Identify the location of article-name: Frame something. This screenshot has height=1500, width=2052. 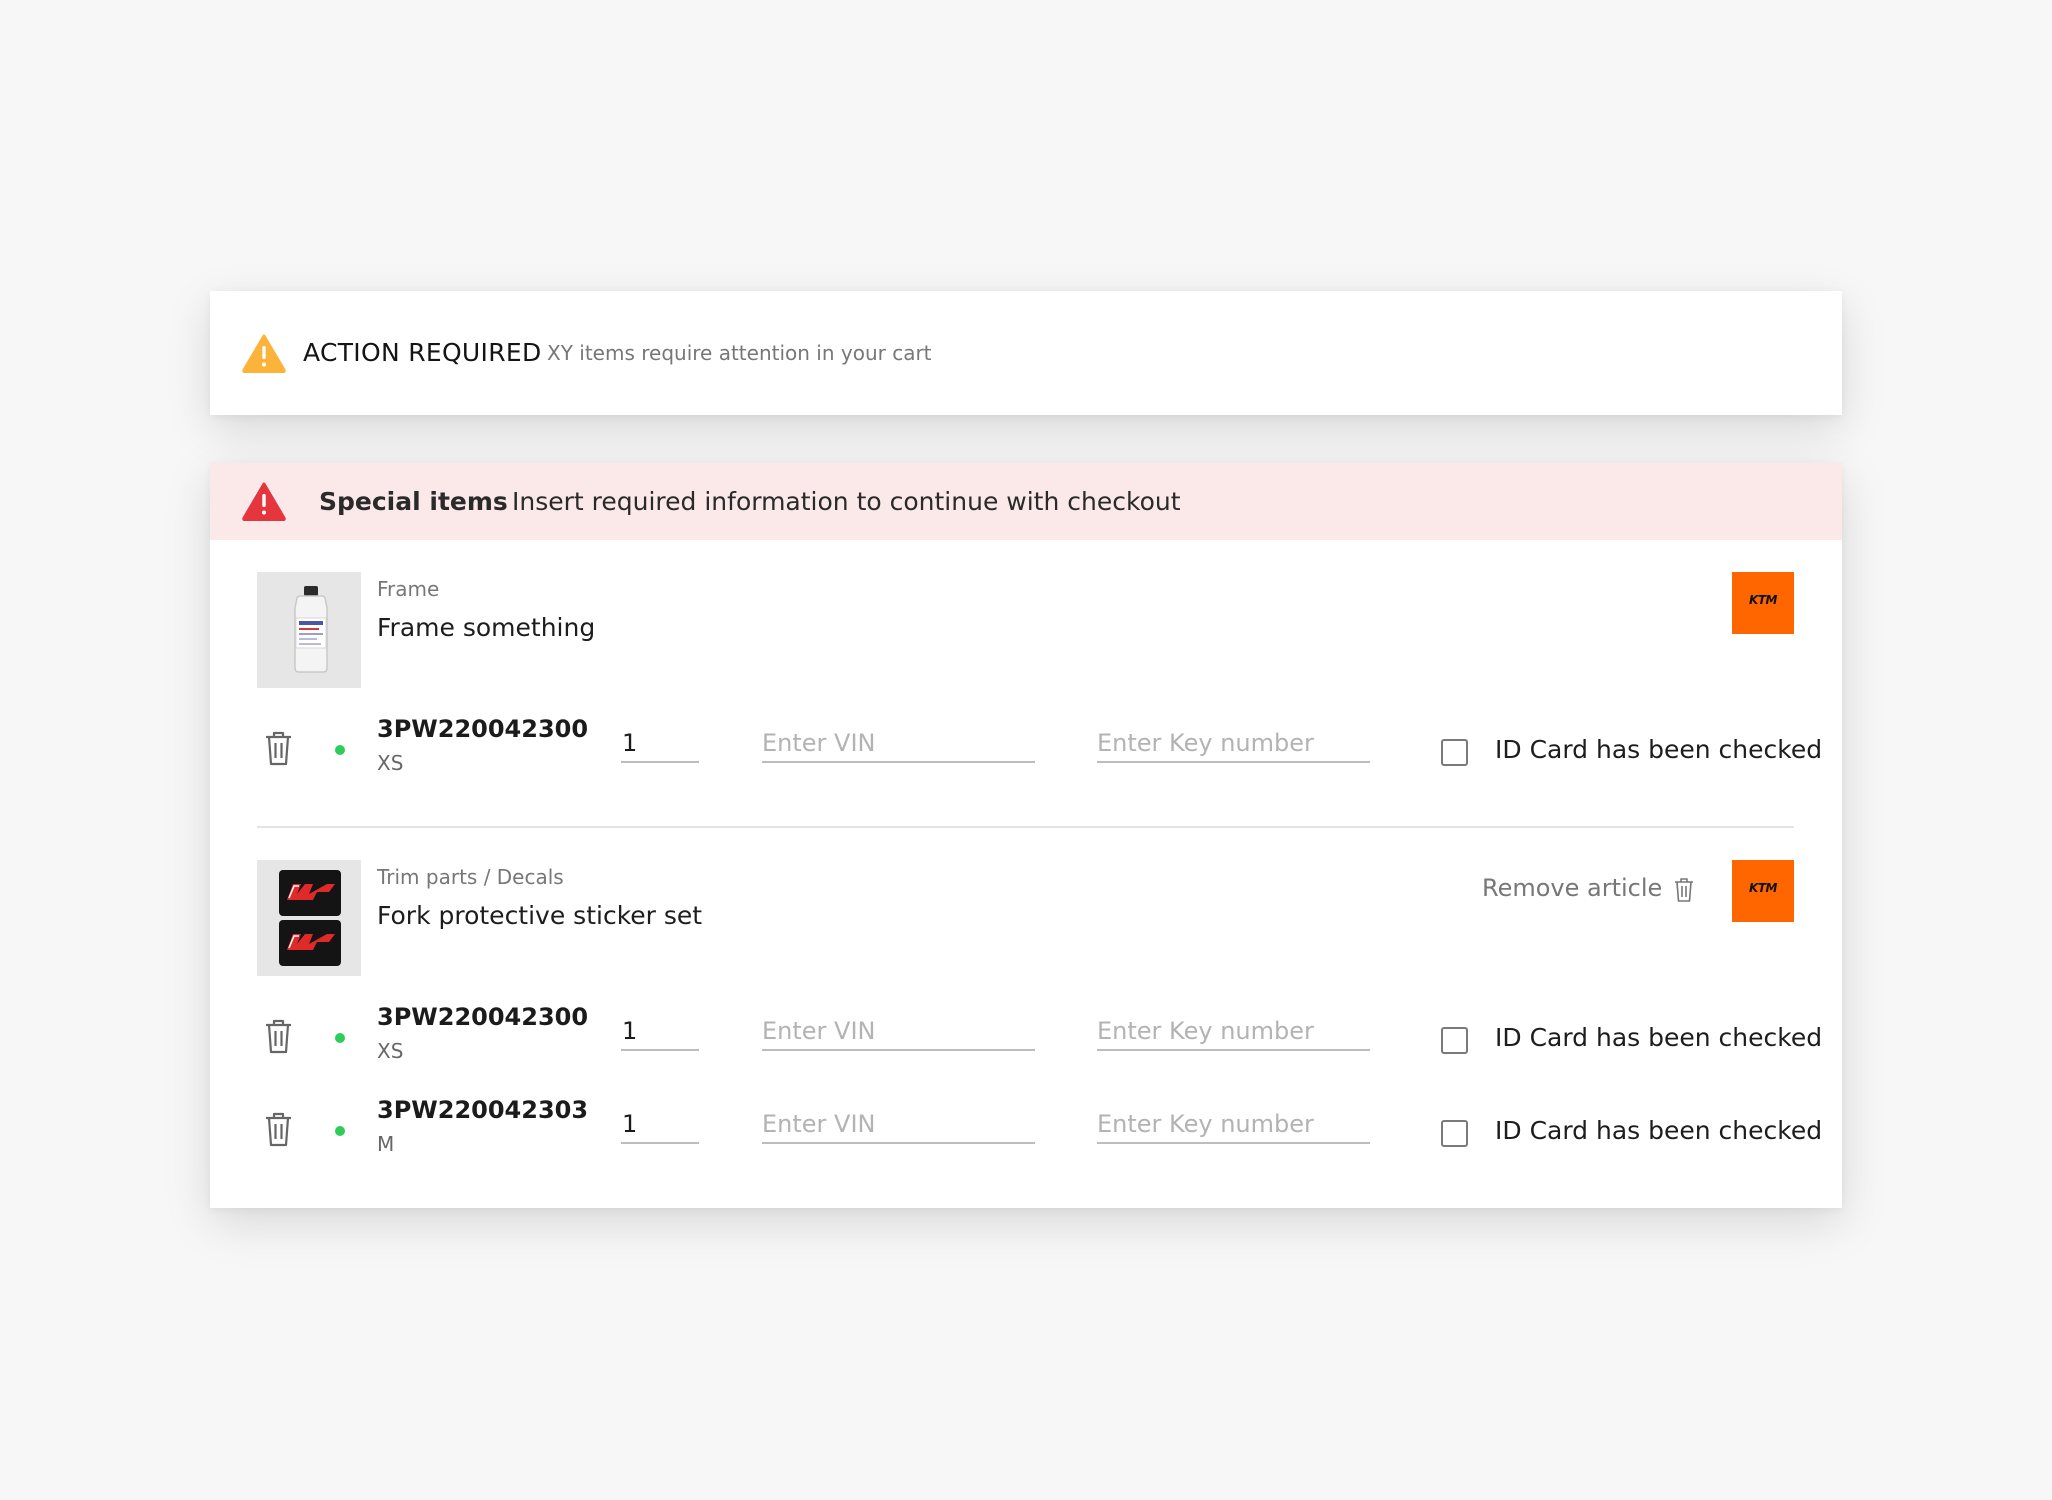
(486, 627).